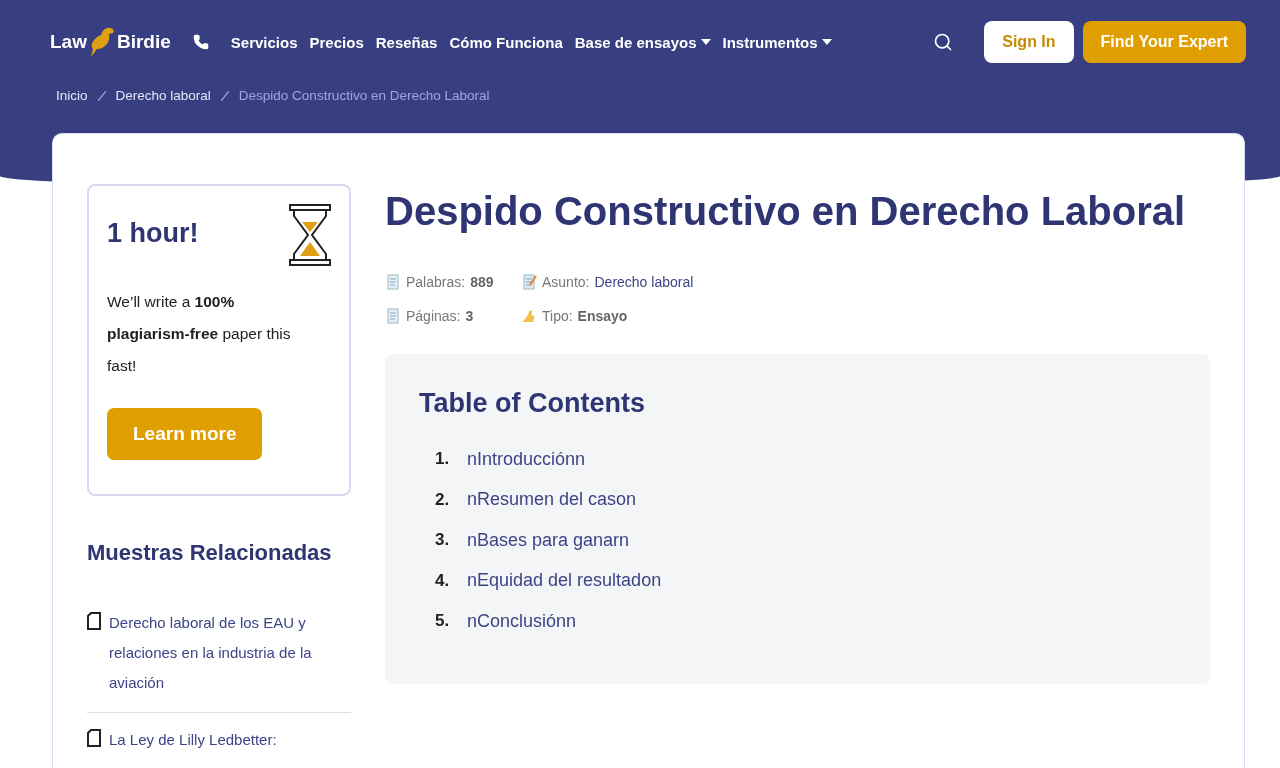  What do you see at coordinates (943, 42) in the screenshot?
I see `search-icon` at bounding box center [943, 42].